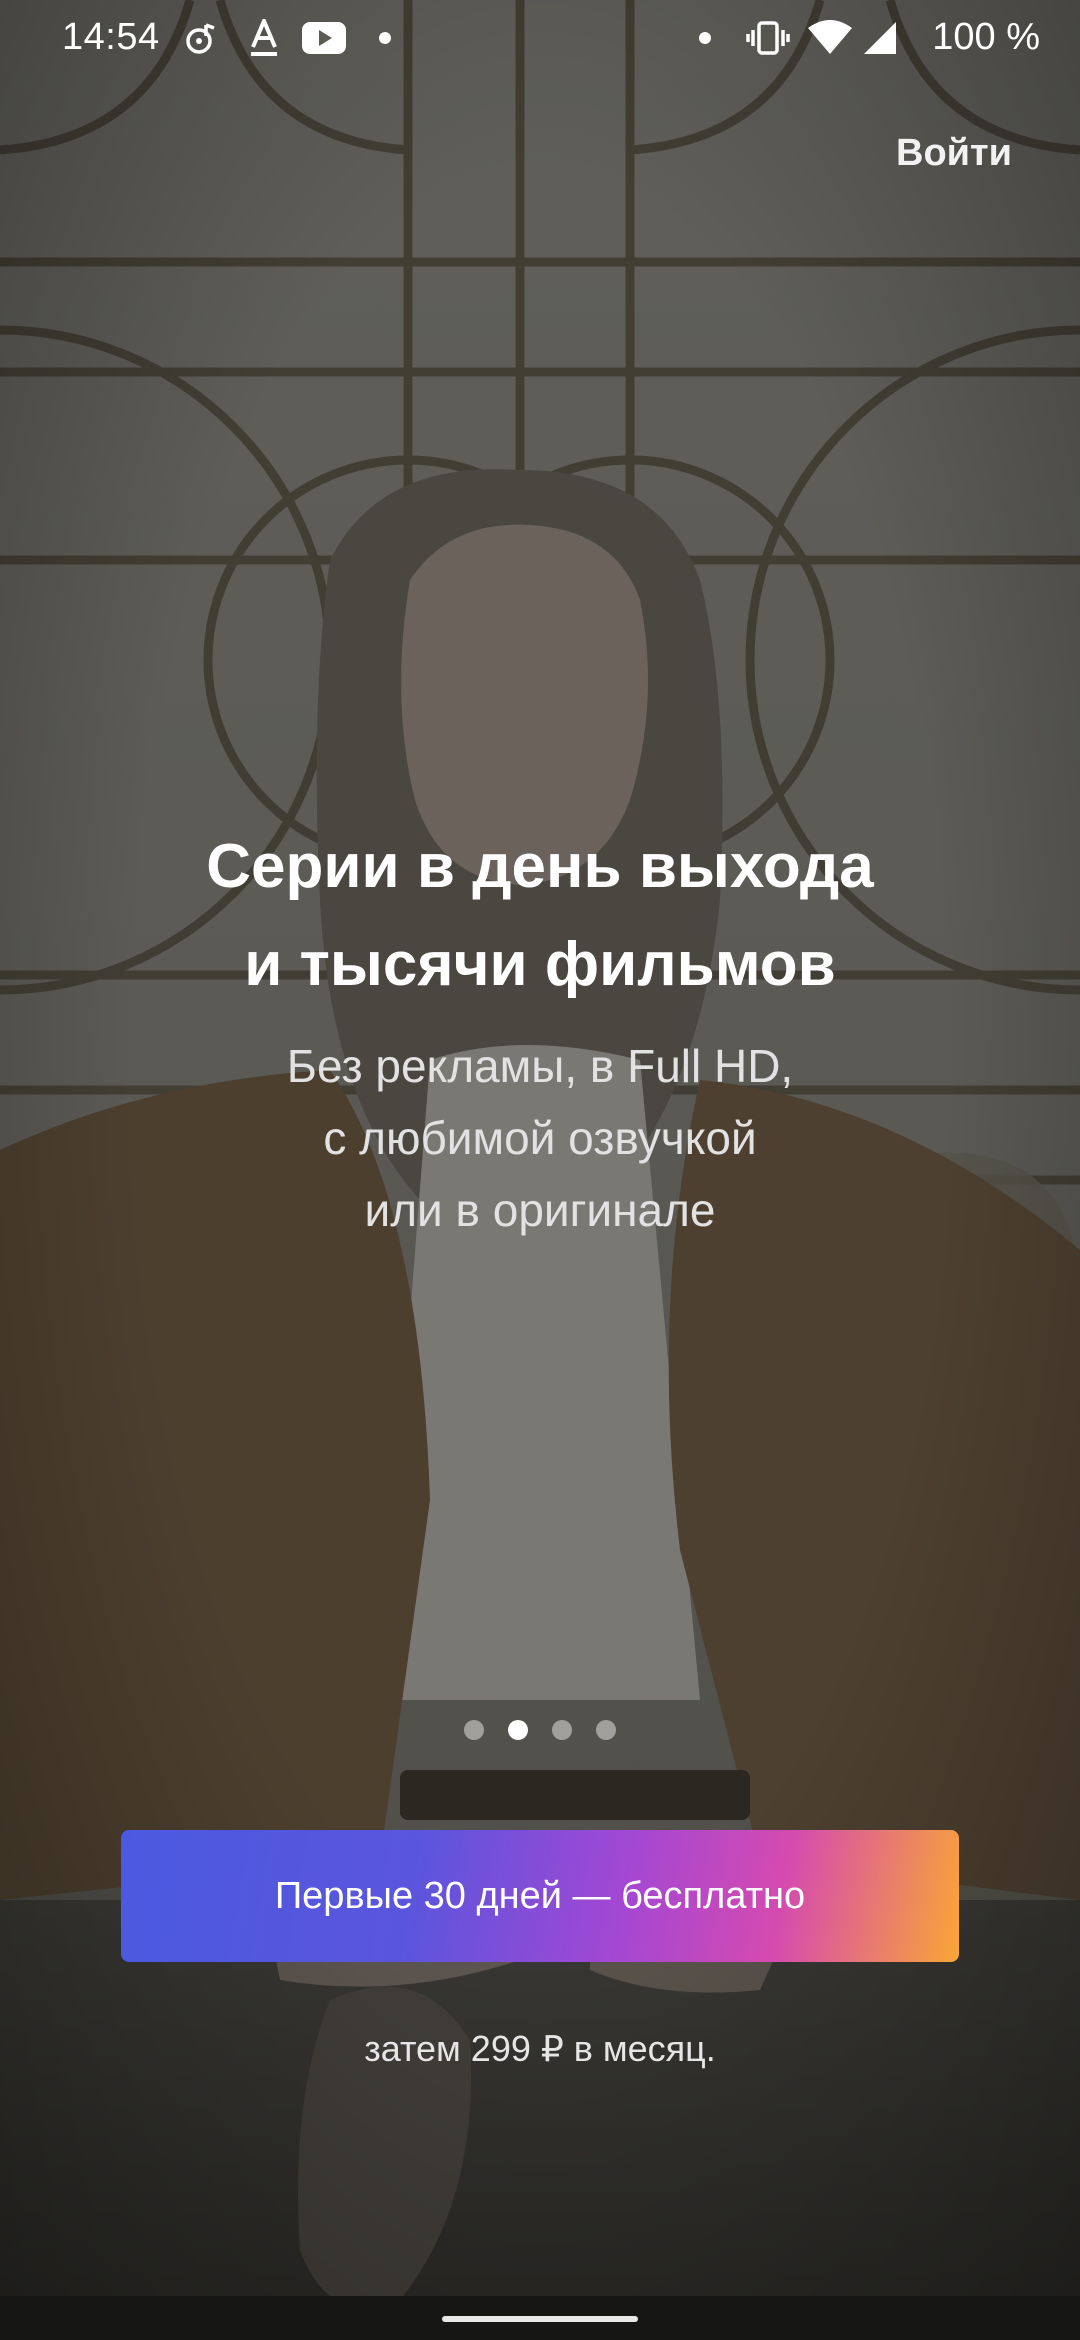  I want to click on price-note: затем 299 ₽ в месяц., so click(540, 2048).